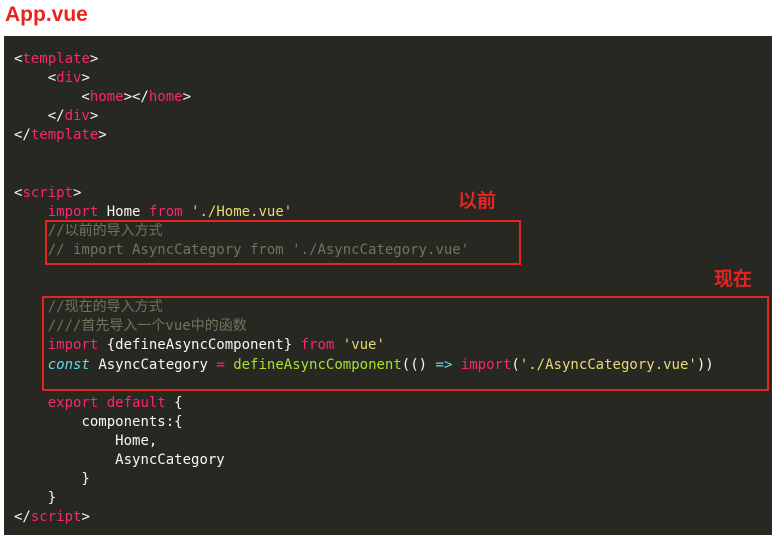  I want to click on code-line-19: export default {, so click(115, 402).